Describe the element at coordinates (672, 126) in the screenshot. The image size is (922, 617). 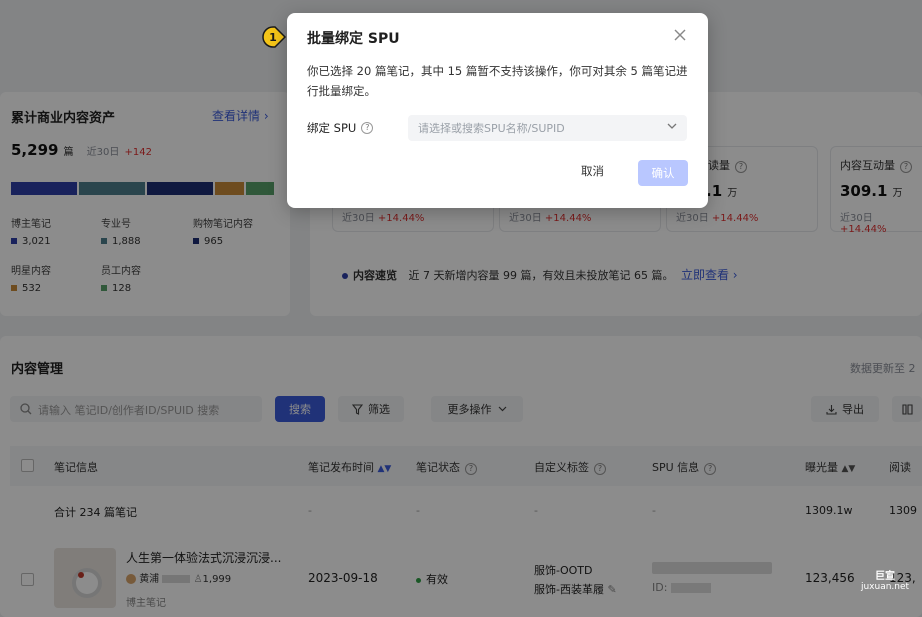
I see `chevron-down-icon` at that location.